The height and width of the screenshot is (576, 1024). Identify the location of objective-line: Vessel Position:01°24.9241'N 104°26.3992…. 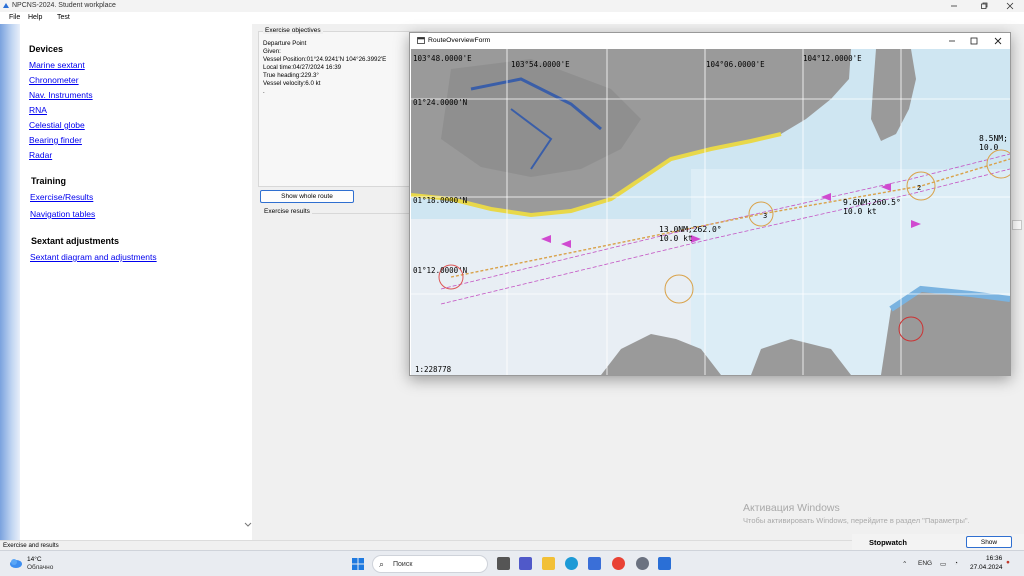
(325, 59).